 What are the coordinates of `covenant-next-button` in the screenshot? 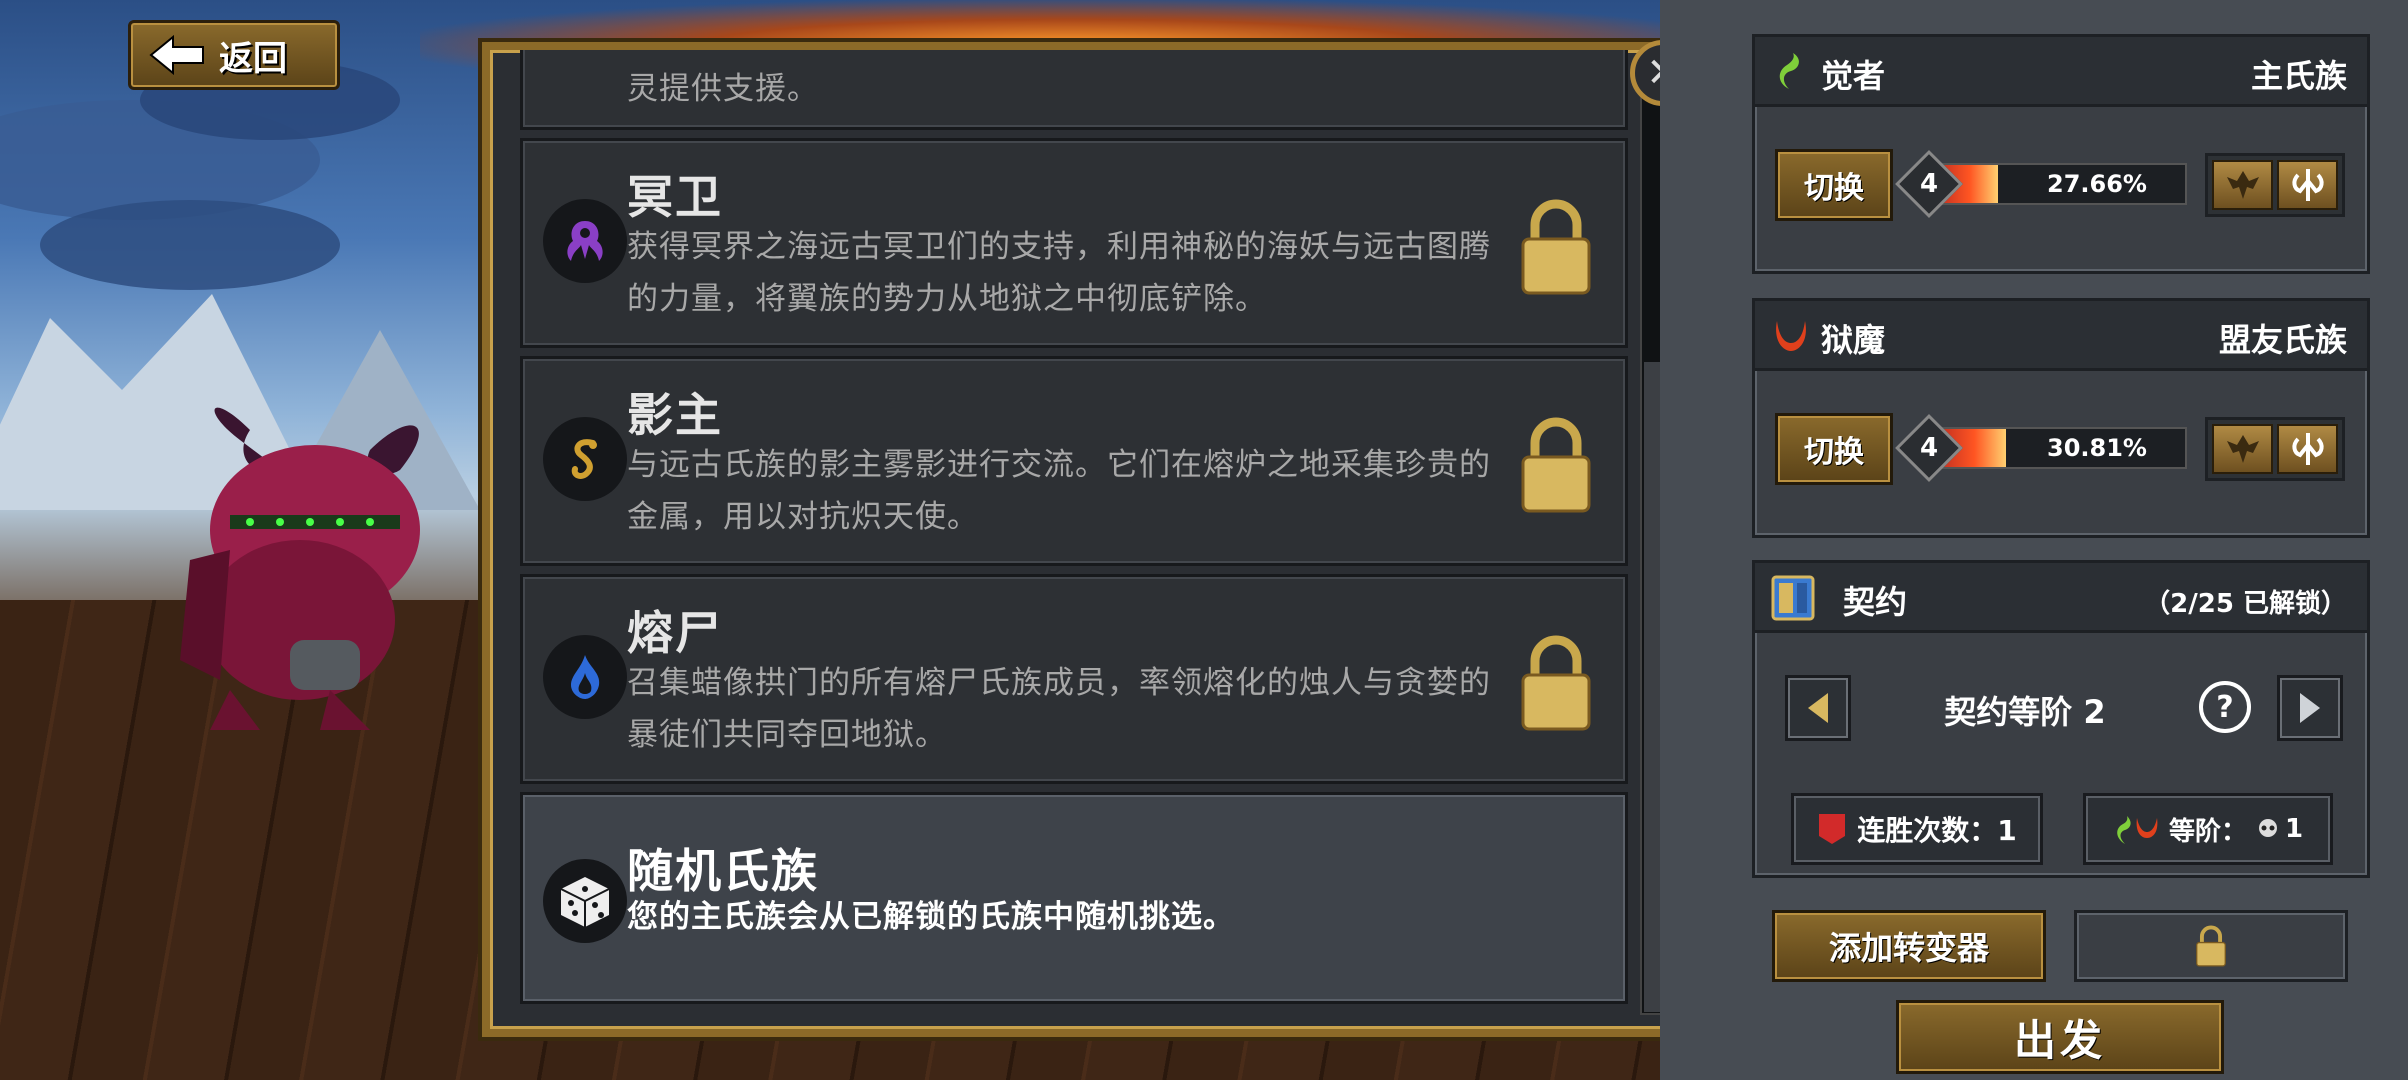 It's located at (2310, 708).